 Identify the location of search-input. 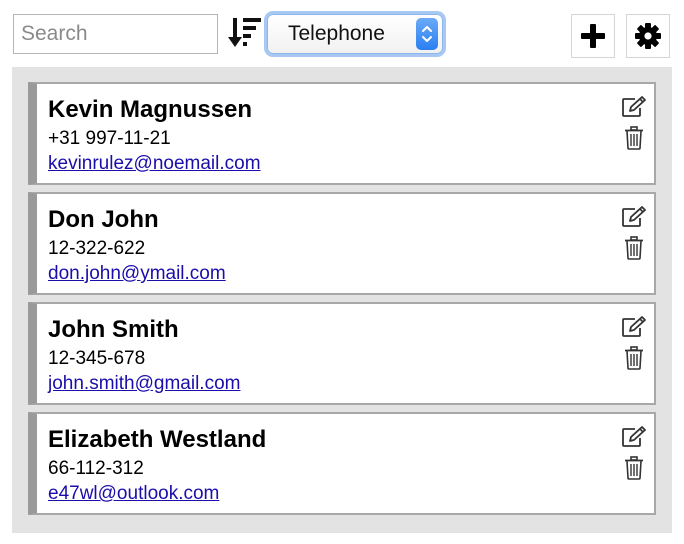
(115, 34).